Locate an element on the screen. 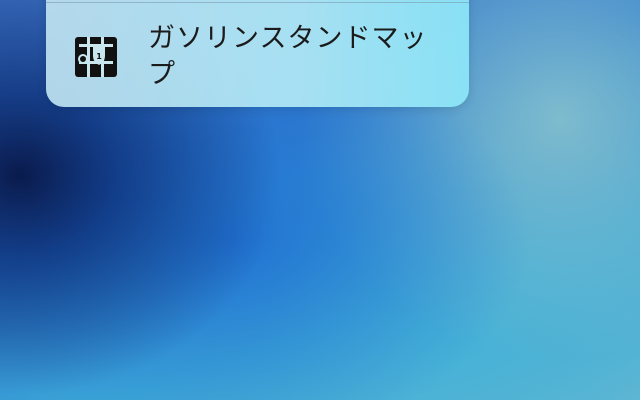  quick-action-label: ガソリンスタンドマップ is located at coordinates (288, 56).